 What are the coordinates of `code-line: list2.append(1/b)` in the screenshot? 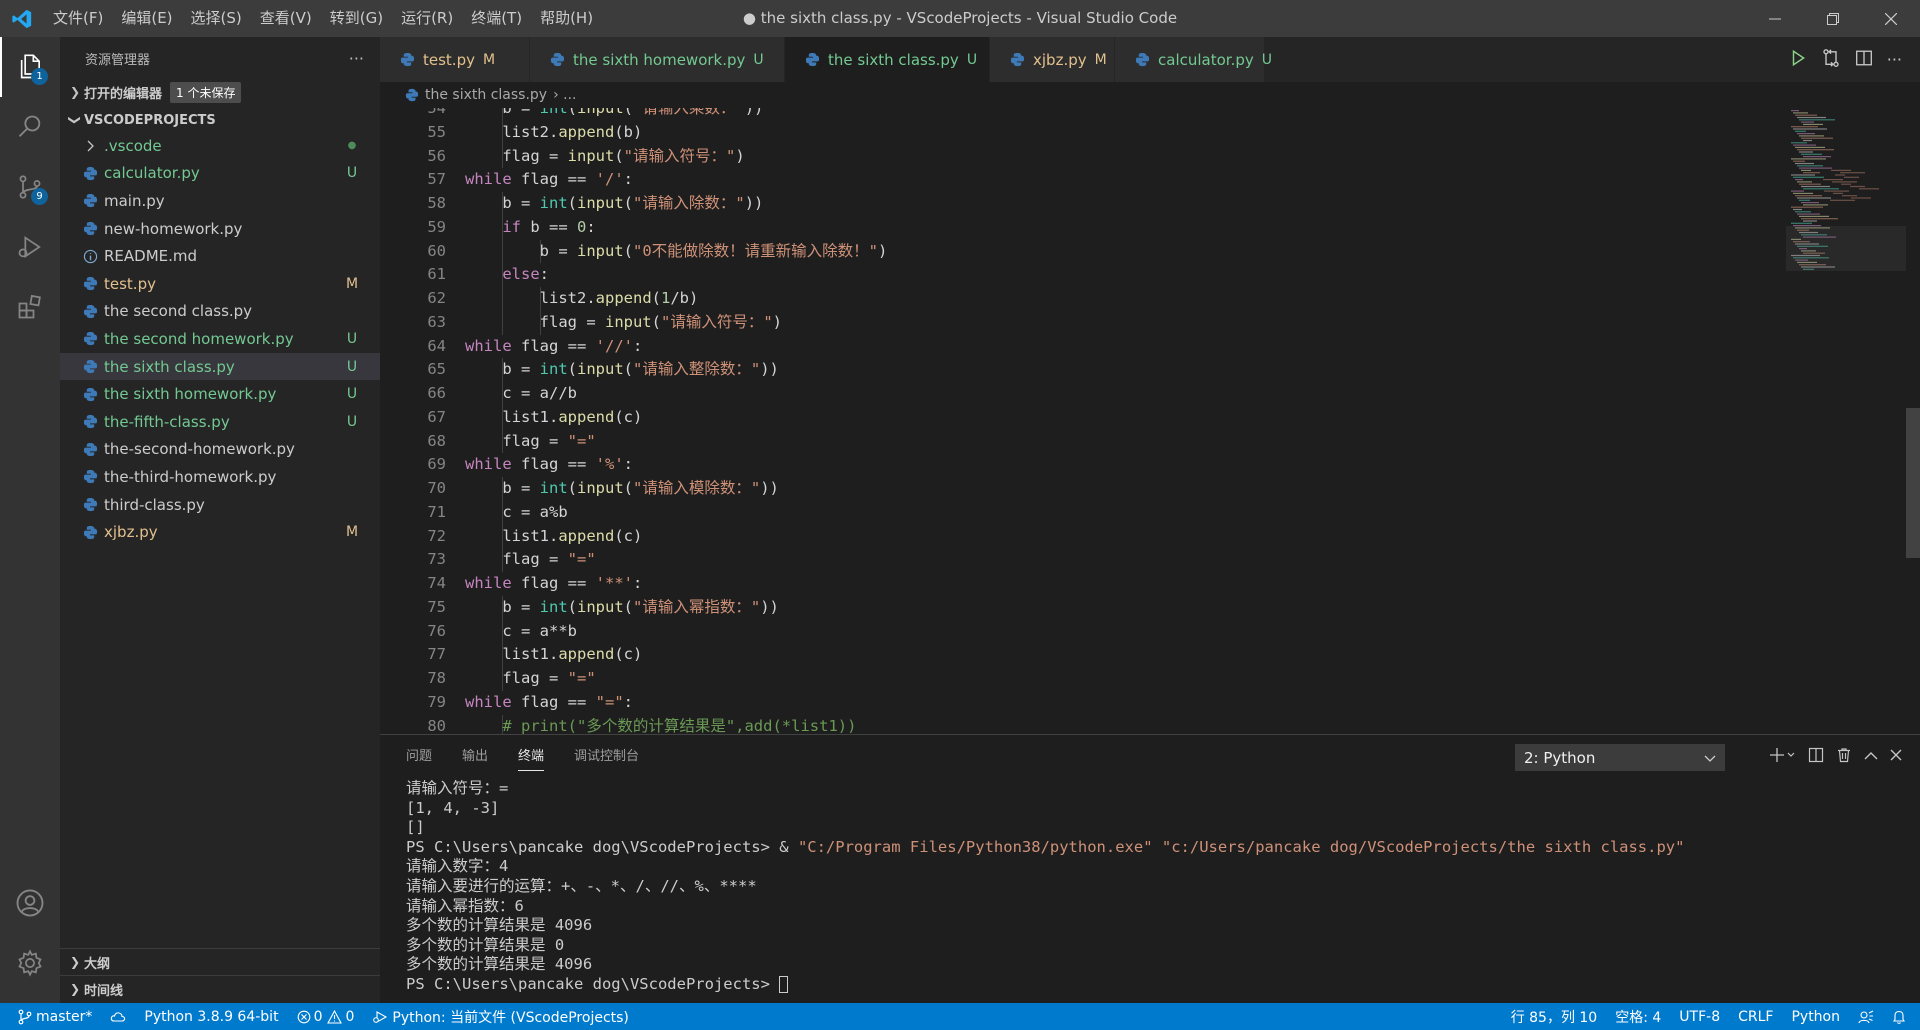 It's located at (582, 299).